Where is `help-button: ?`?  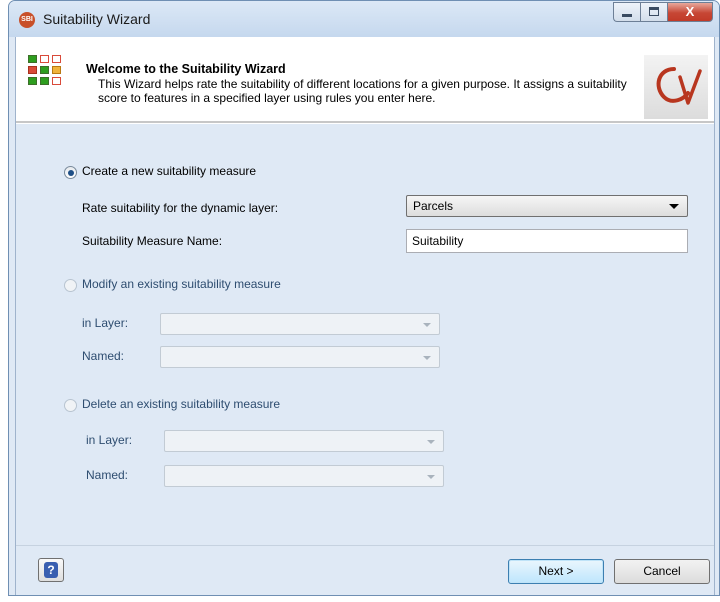 help-button: ? is located at coordinates (51, 570).